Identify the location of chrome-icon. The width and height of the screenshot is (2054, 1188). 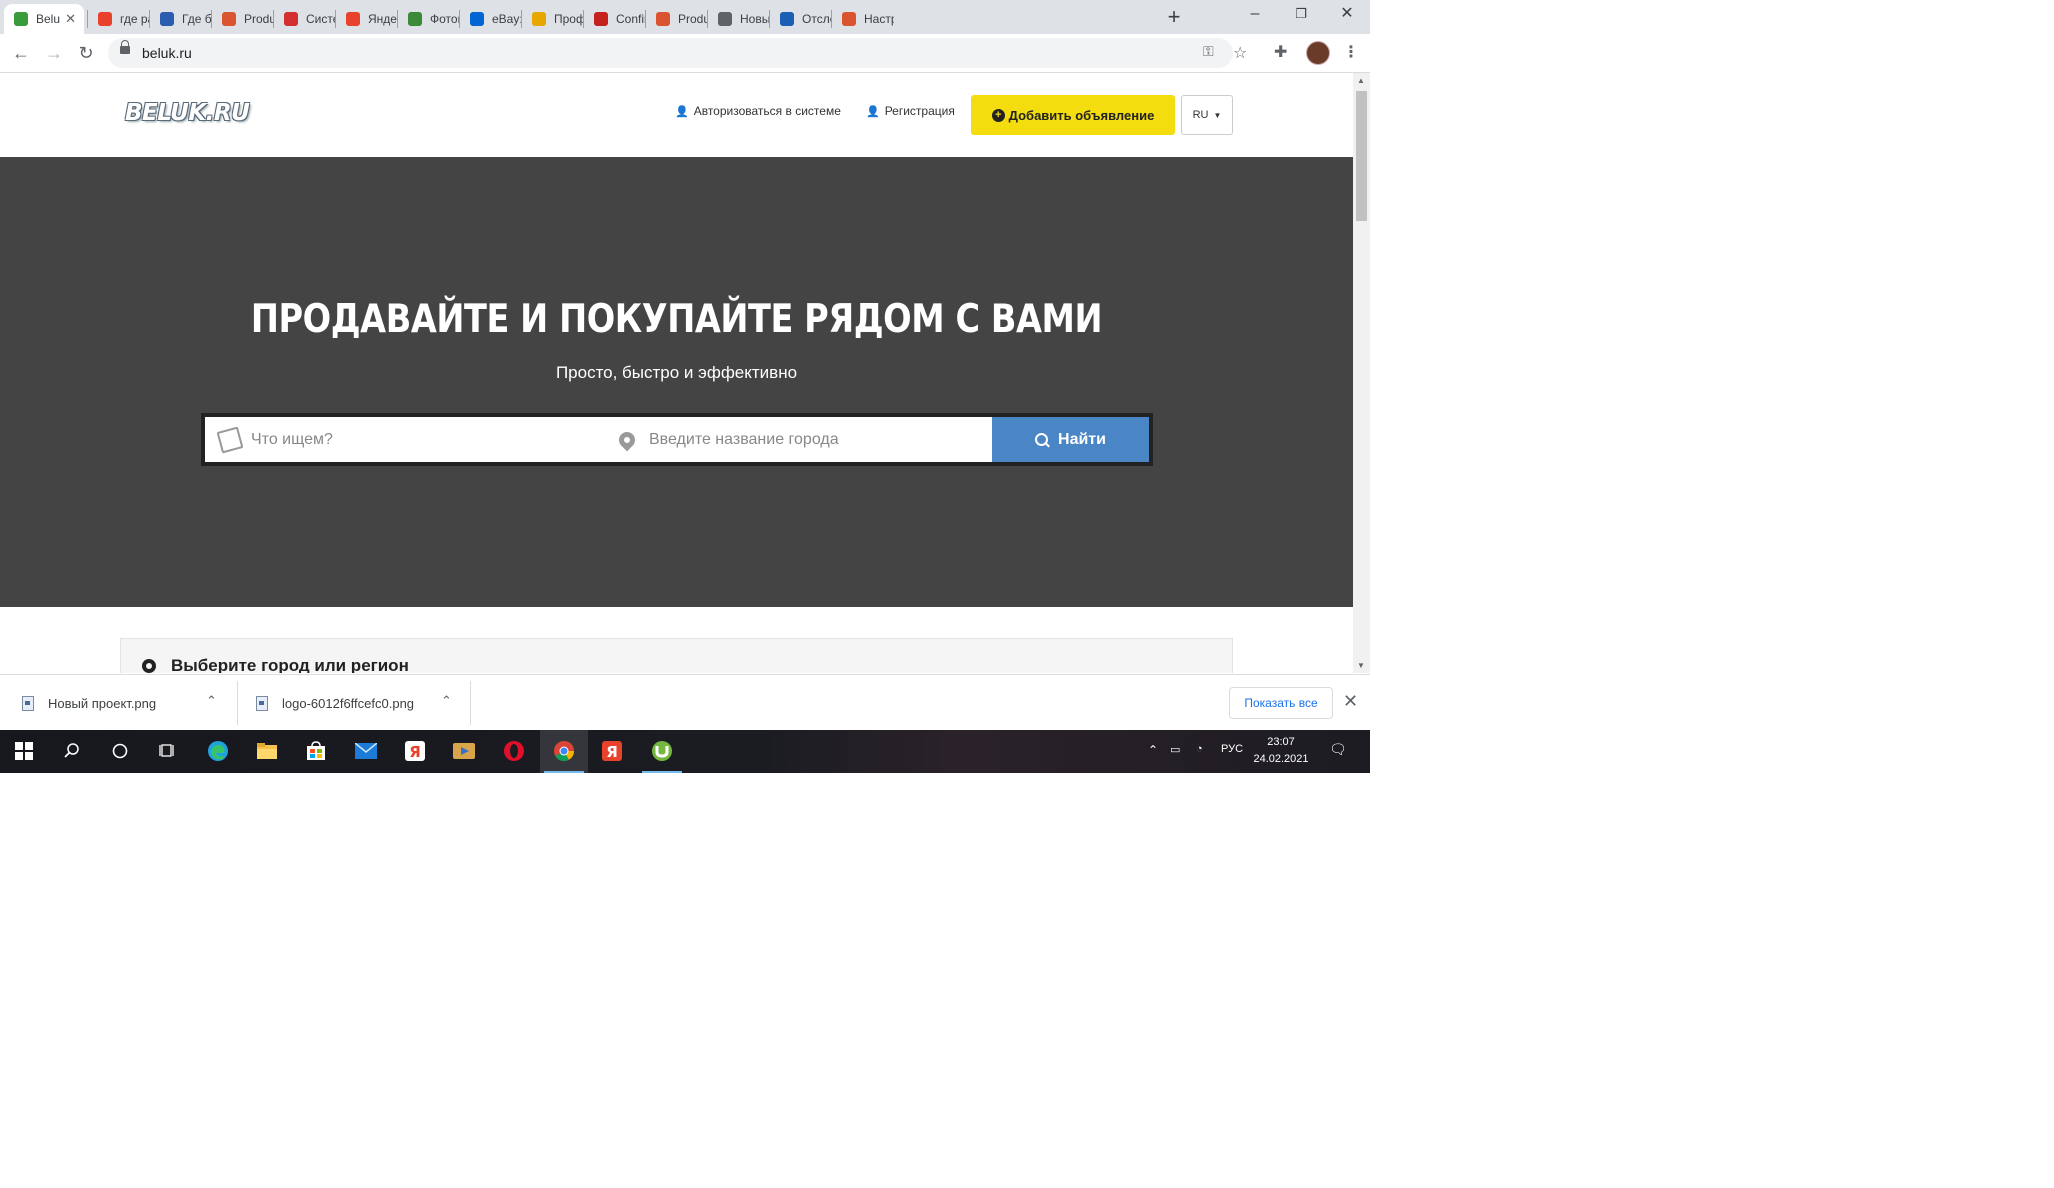
(564, 751).